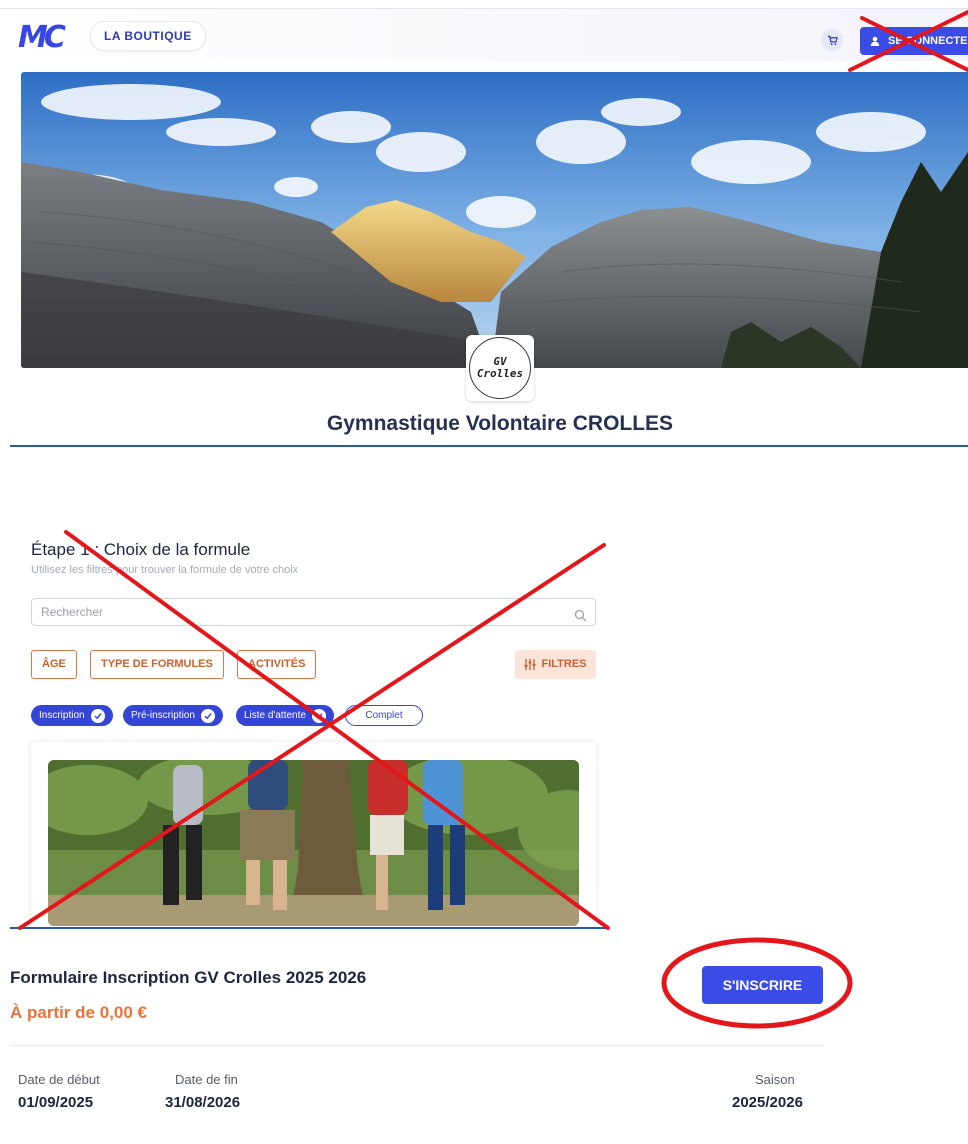 The height and width of the screenshot is (1144, 968). What do you see at coordinates (62, 715) in the screenshot?
I see `chip-label: Inscription` at bounding box center [62, 715].